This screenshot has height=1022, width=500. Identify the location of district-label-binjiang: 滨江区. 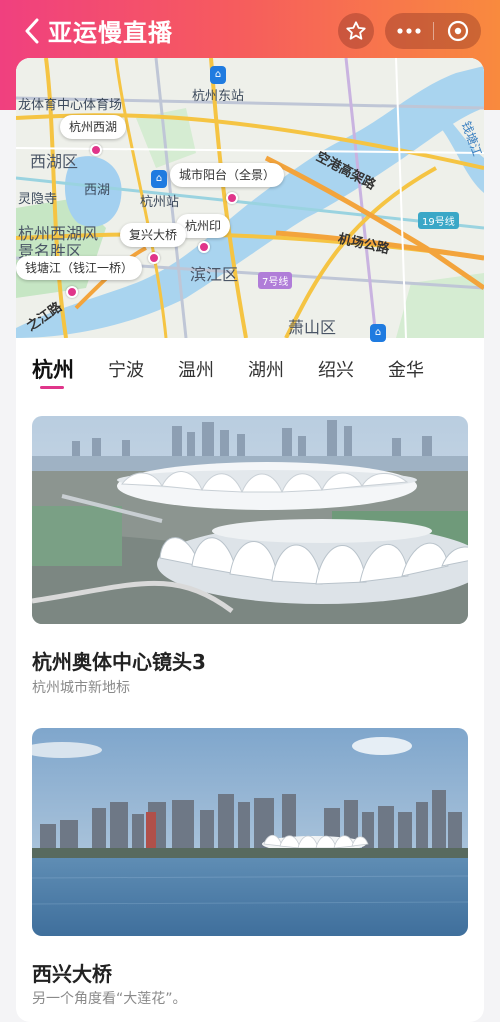
(214, 274).